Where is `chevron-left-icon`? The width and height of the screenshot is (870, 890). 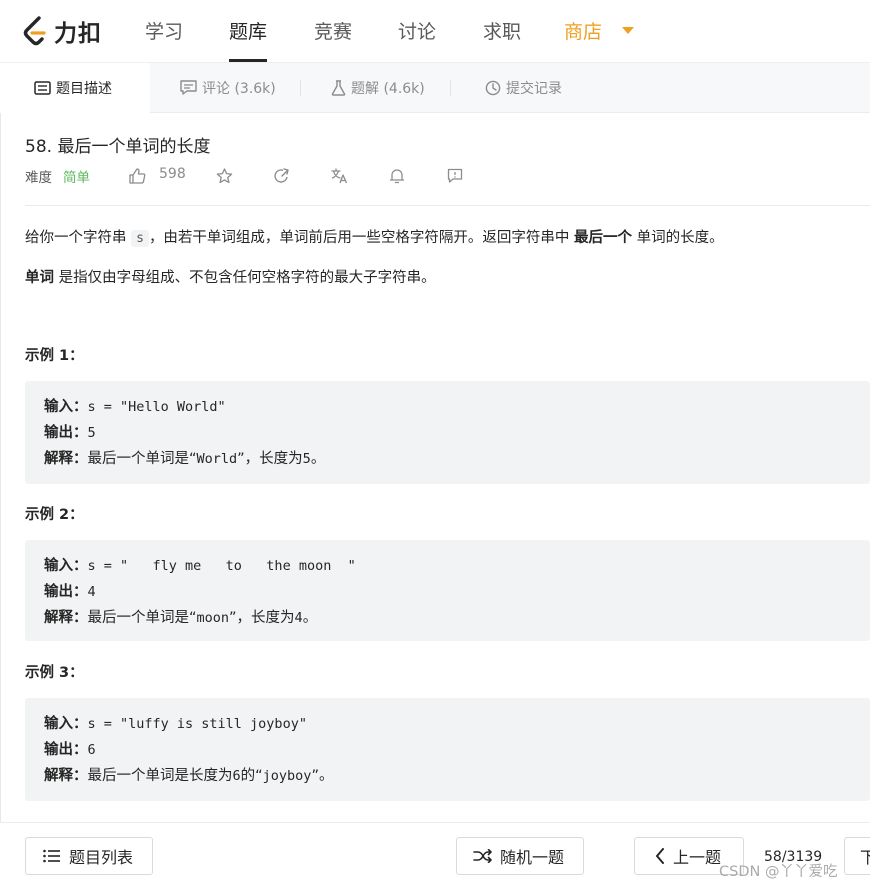 chevron-left-icon is located at coordinates (660, 856).